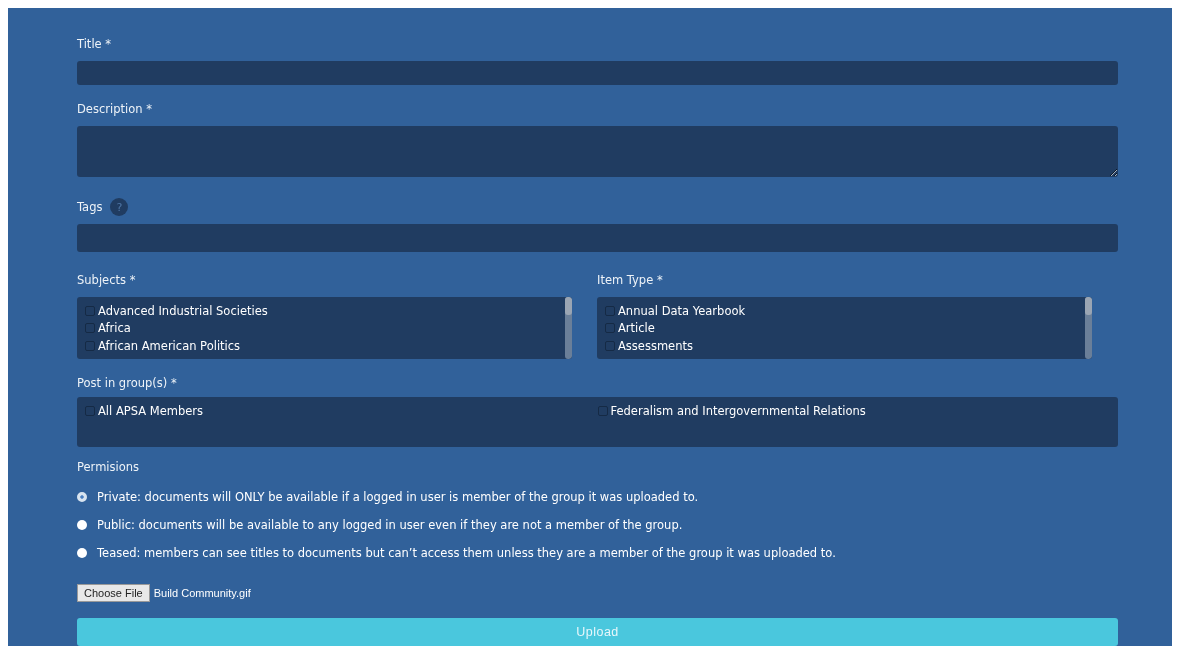  What do you see at coordinates (630, 280) in the screenshot?
I see `field-label: Item Type *` at bounding box center [630, 280].